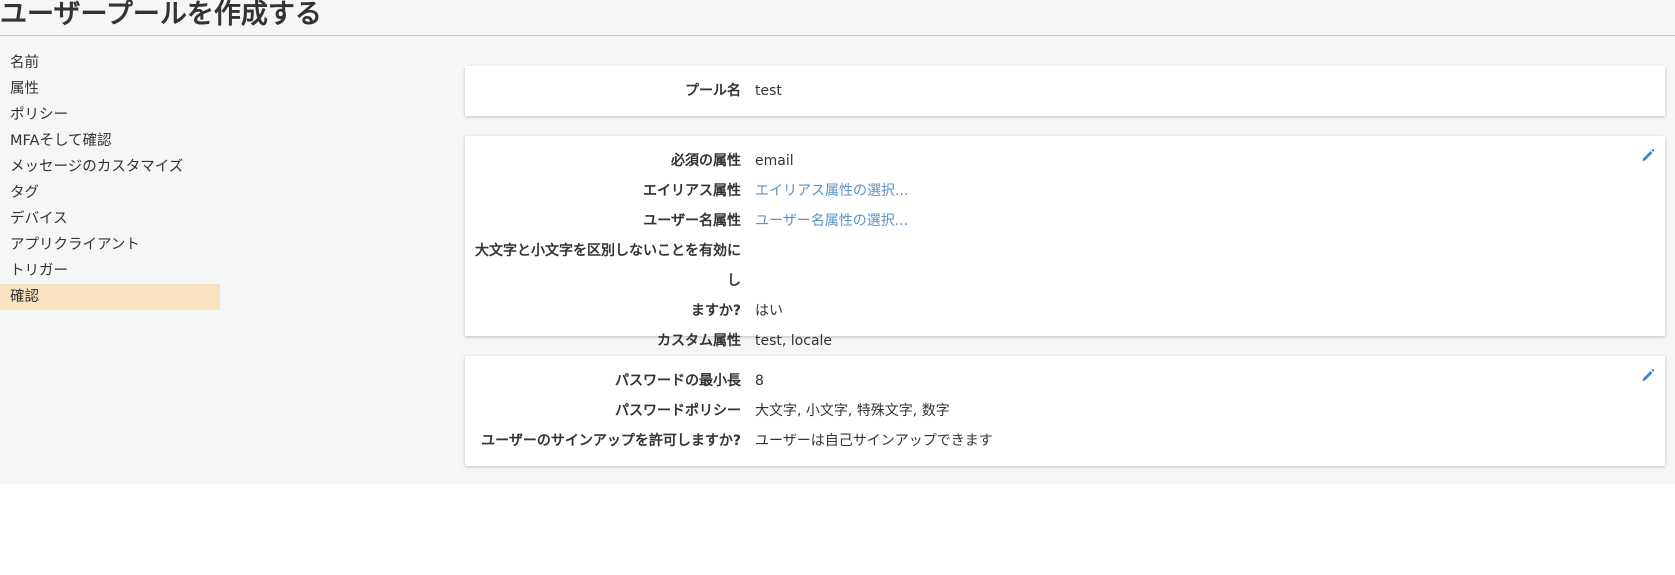  I want to click on password-policy-row: パスワードポリシー 大文字, 小文字, 特殊文字, 数字, so click(1065, 411).